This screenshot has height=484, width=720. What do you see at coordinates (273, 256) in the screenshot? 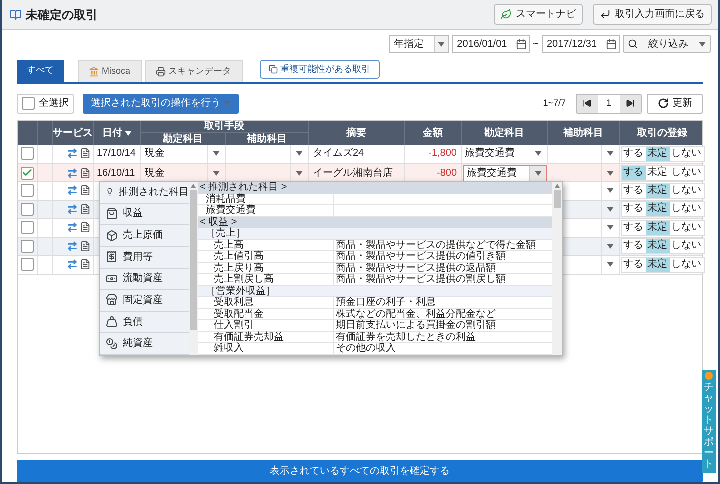
I see `account-option: 売上値引高` at bounding box center [273, 256].